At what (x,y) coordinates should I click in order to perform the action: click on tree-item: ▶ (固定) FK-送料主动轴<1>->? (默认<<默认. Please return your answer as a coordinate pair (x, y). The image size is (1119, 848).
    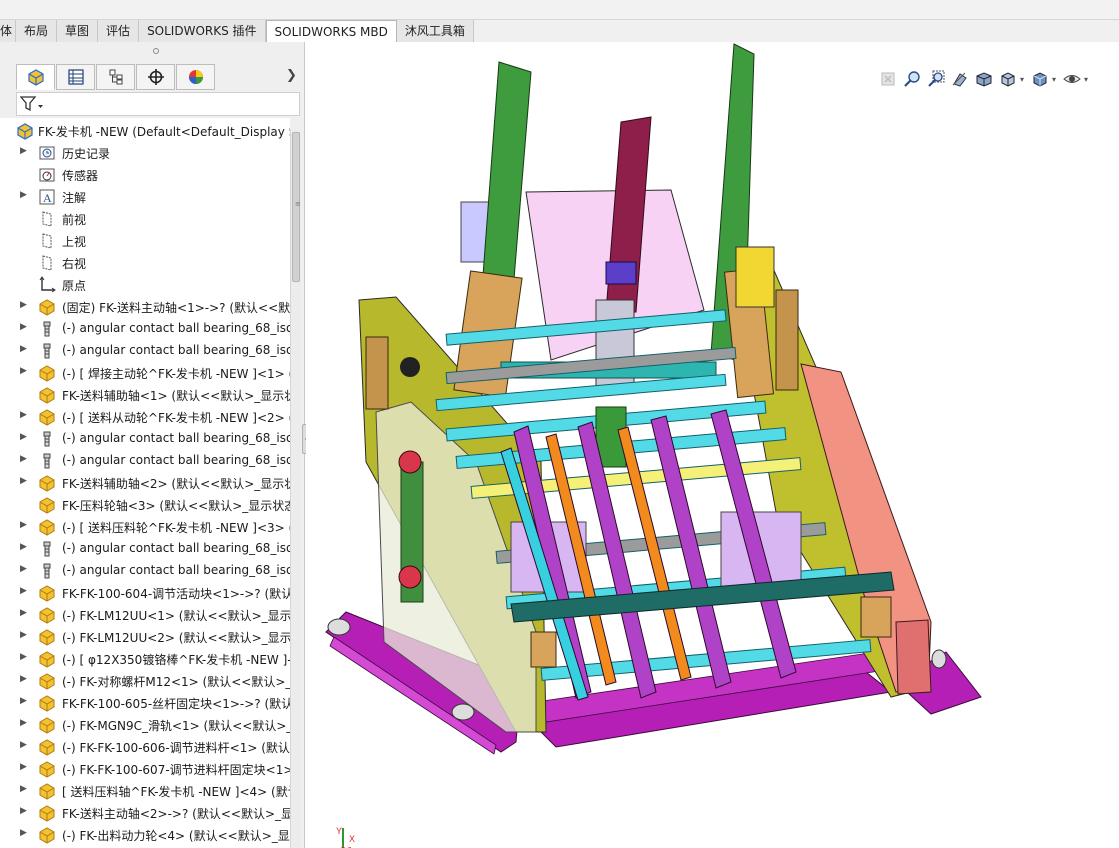
    Looking at the image, I should click on (145, 307).